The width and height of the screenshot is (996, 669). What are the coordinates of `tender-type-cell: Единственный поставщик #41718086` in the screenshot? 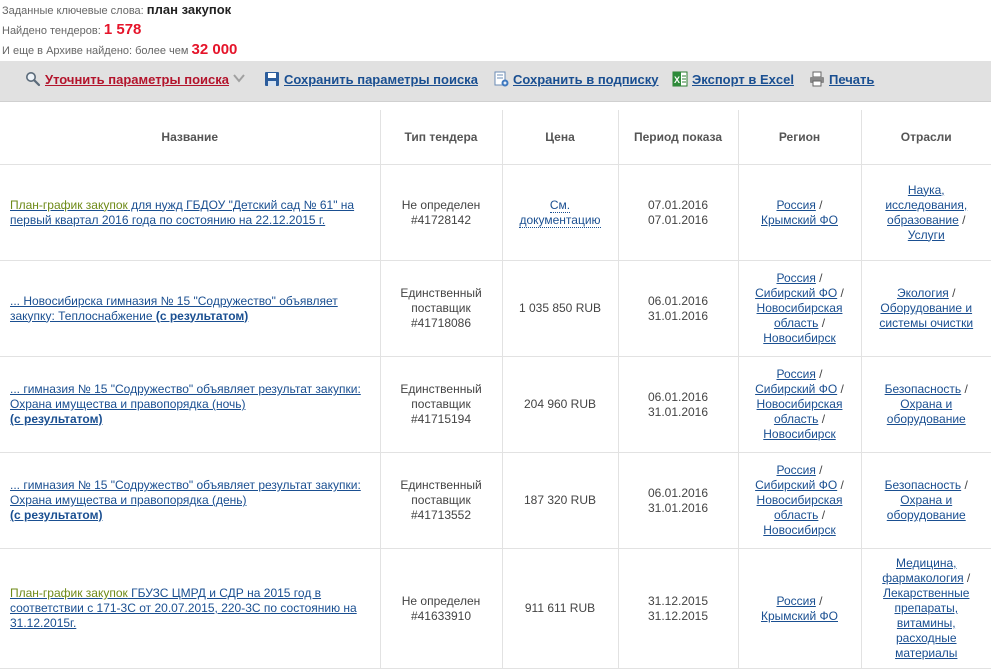 It's located at (440, 308).